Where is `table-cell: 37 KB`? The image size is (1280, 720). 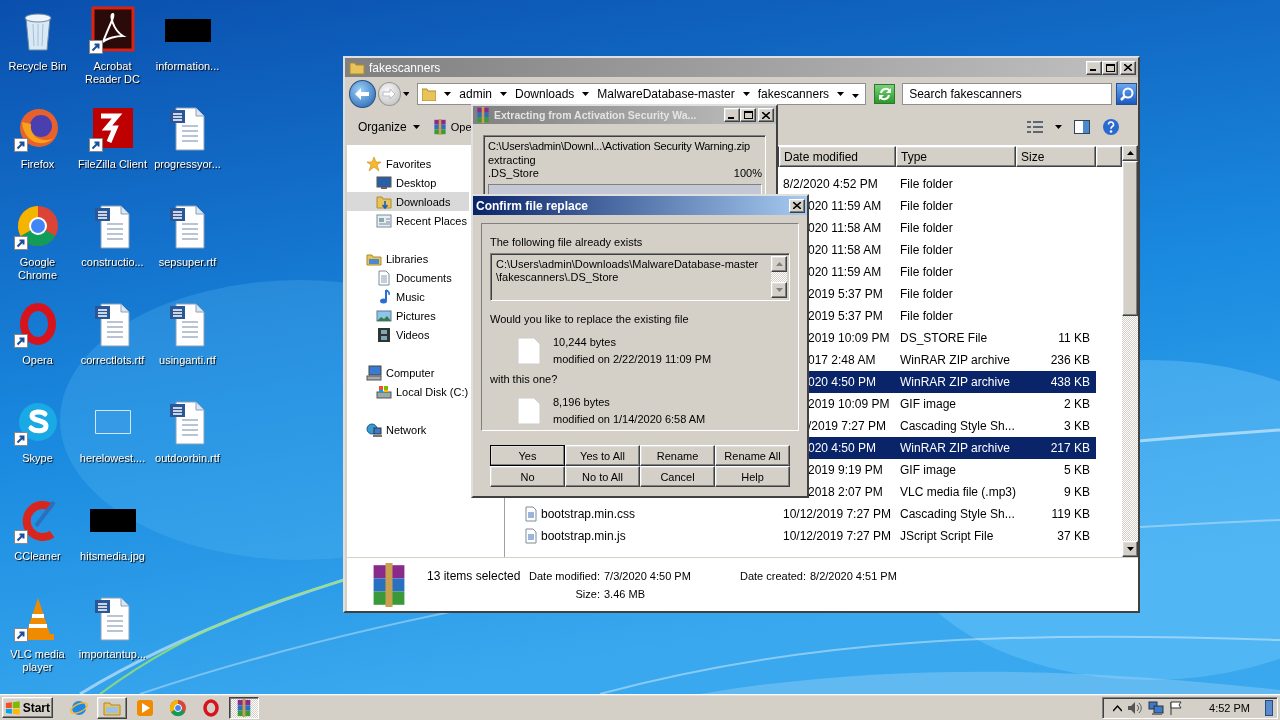 table-cell: 37 KB is located at coordinates (1073, 536).